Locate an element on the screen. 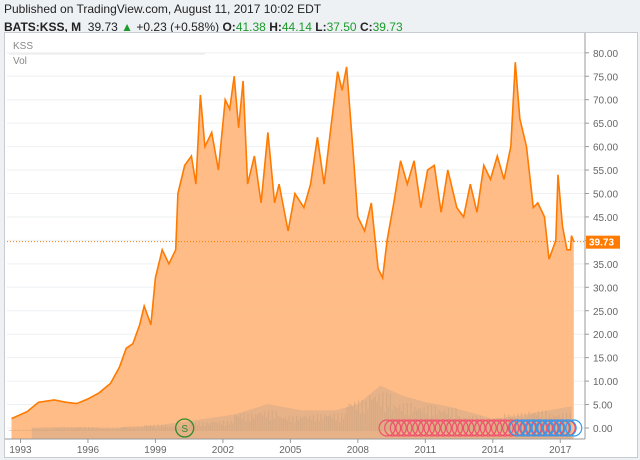 The height and width of the screenshot is (460, 640). y-tick-label: 70.00 is located at coordinates (605, 101).